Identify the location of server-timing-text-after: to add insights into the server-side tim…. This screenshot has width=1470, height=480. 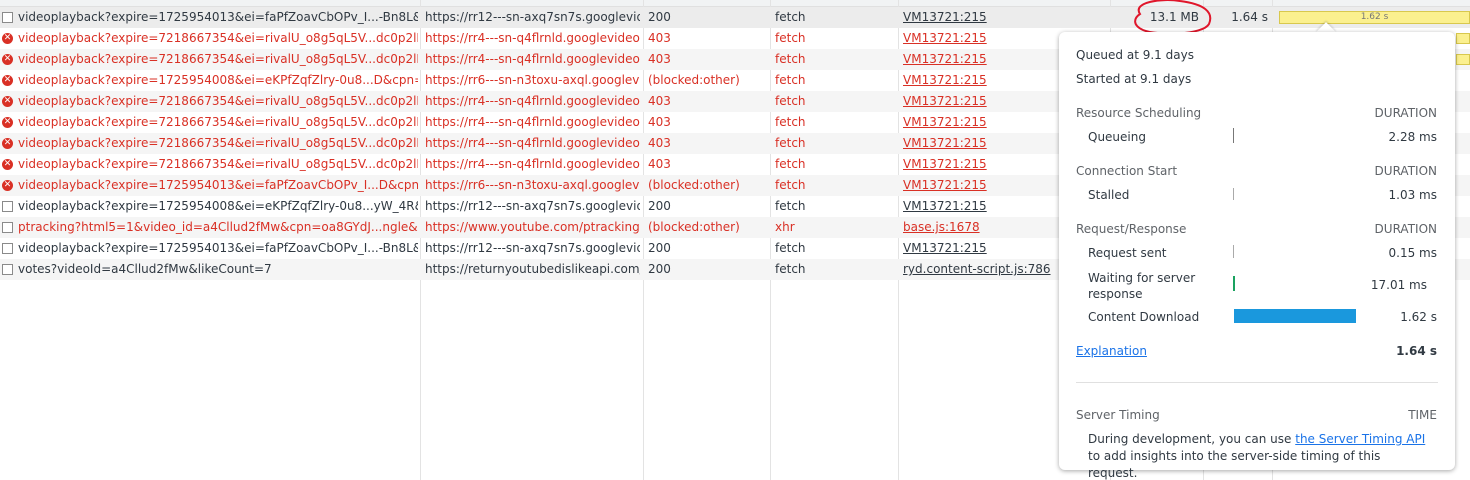
(1234, 464).